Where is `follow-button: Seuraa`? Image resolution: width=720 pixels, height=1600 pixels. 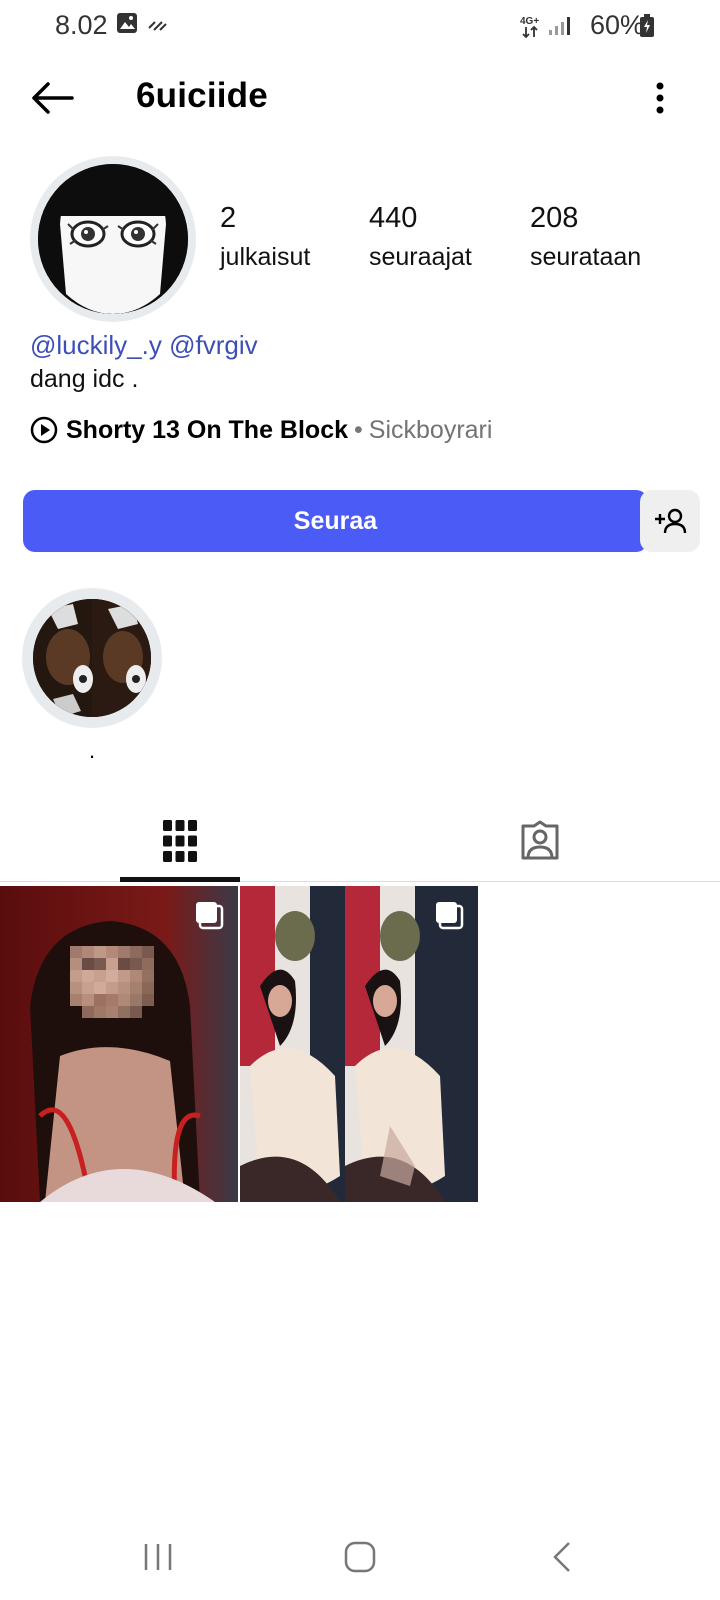
follow-button: Seuraa is located at coordinates (335, 521).